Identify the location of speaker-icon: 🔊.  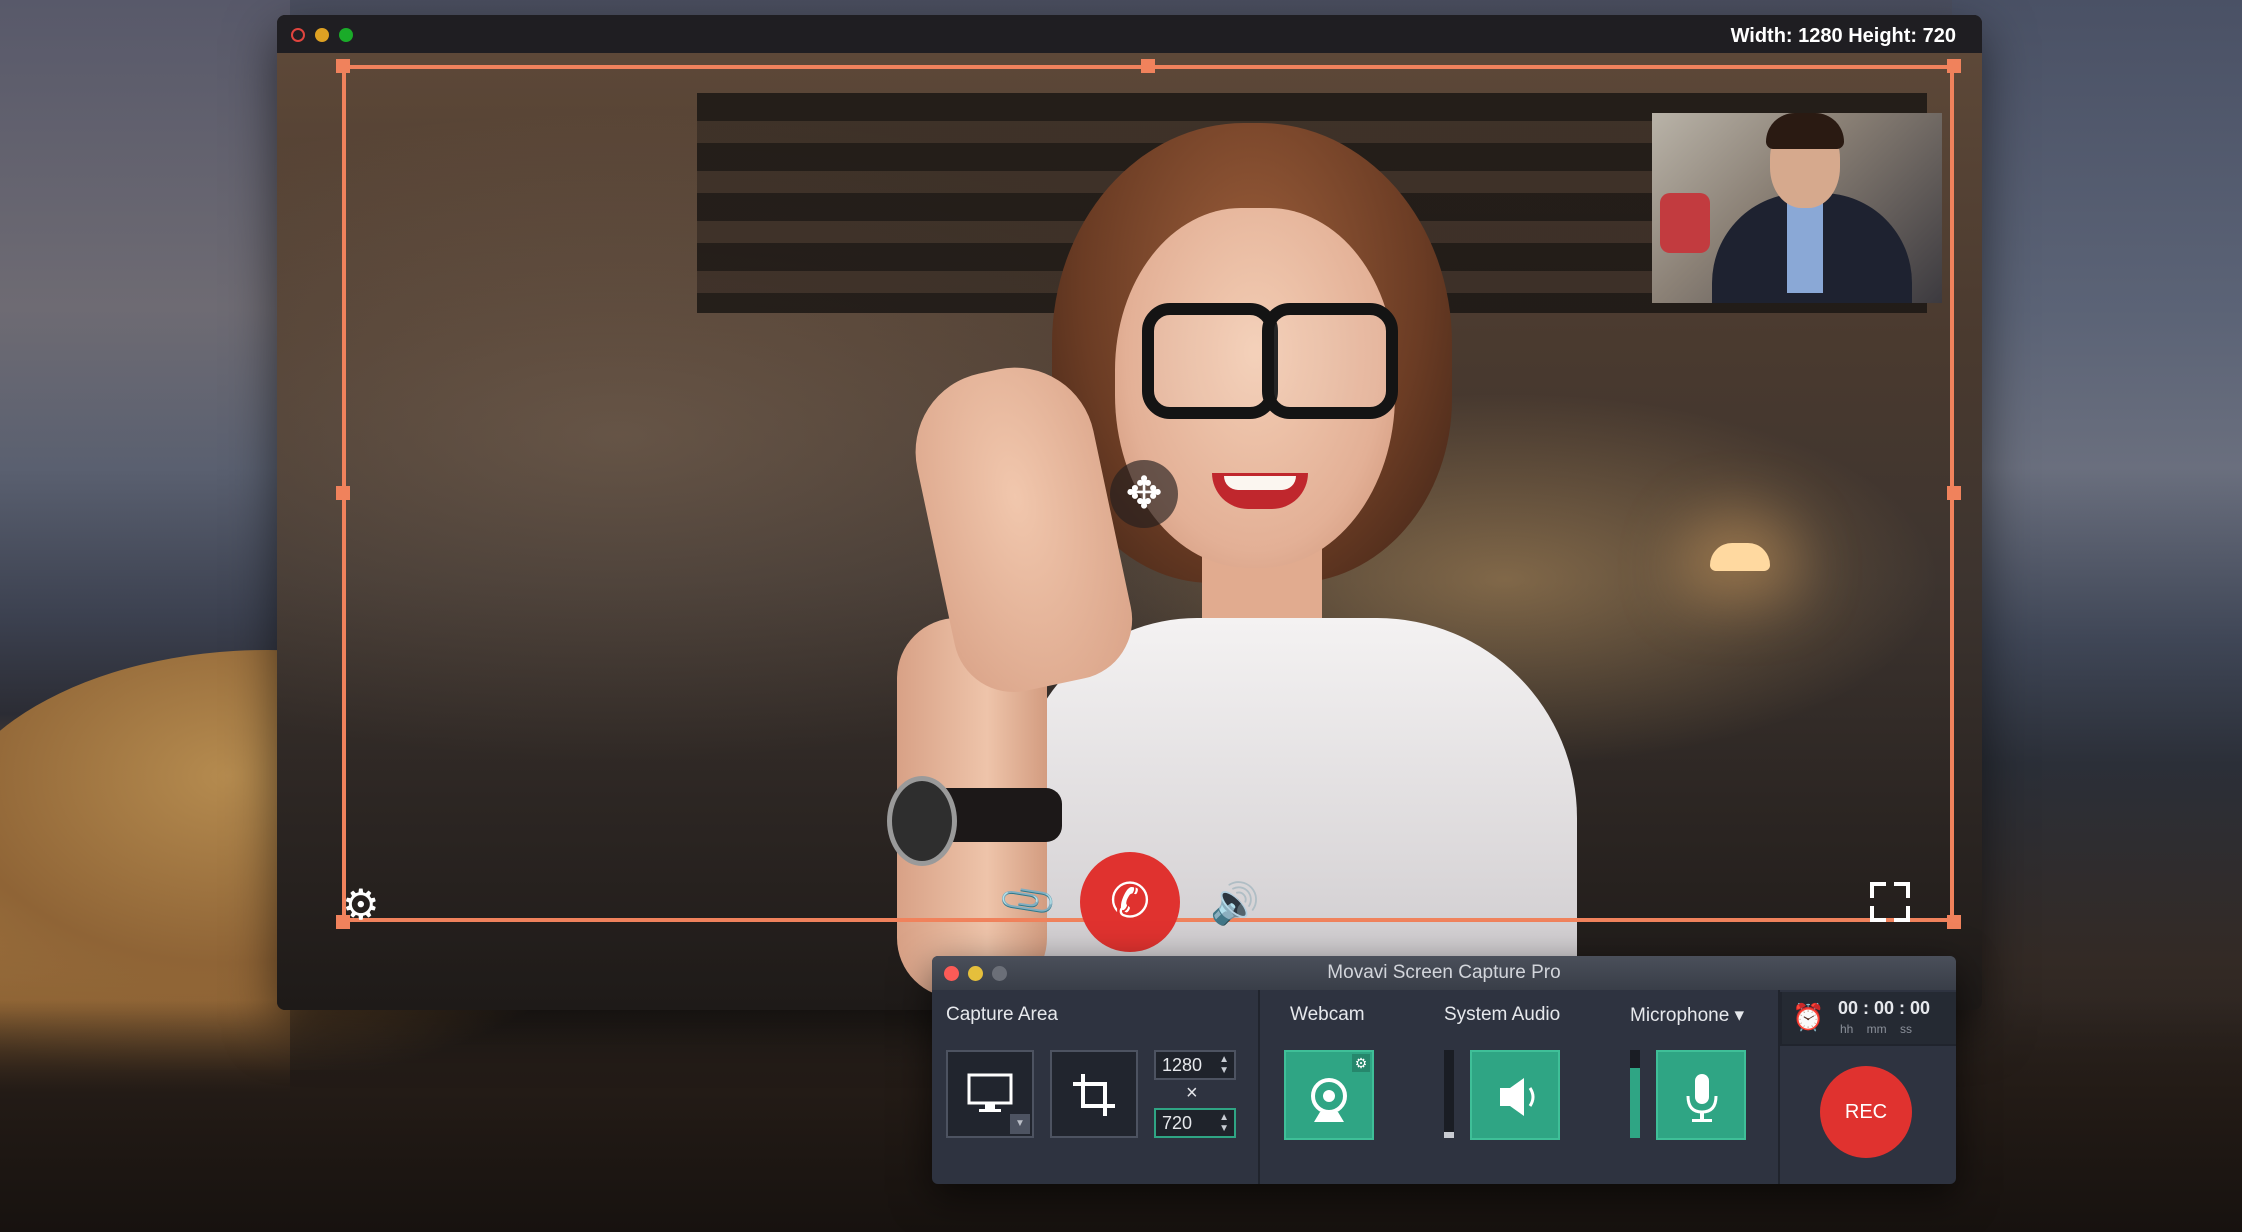
(1235, 903).